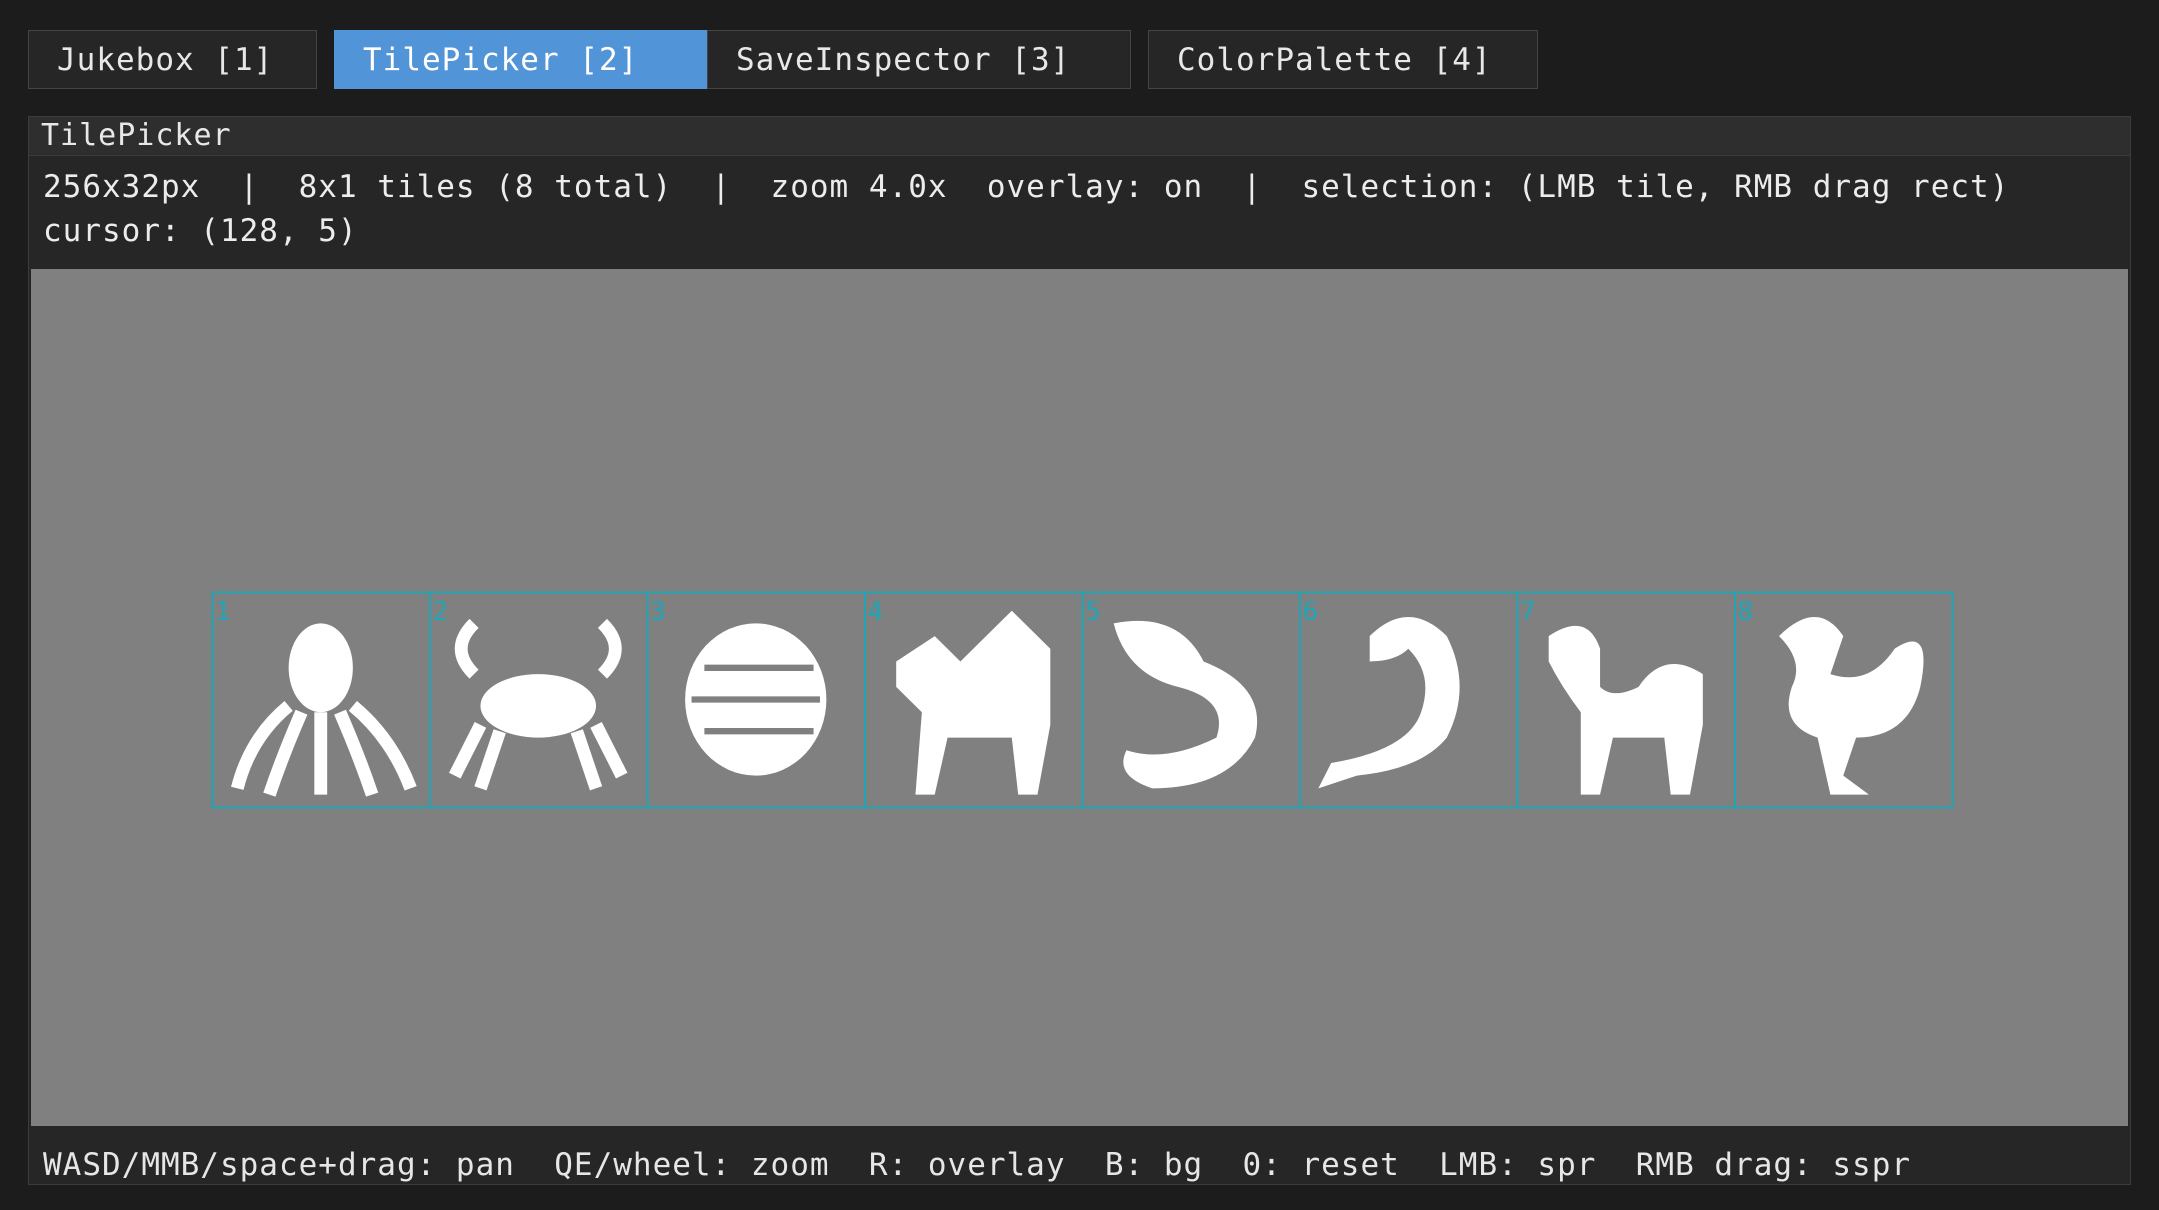  What do you see at coordinates (441, 612) in the screenshot?
I see `tile-index-label: 2` at bounding box center [441, 612].